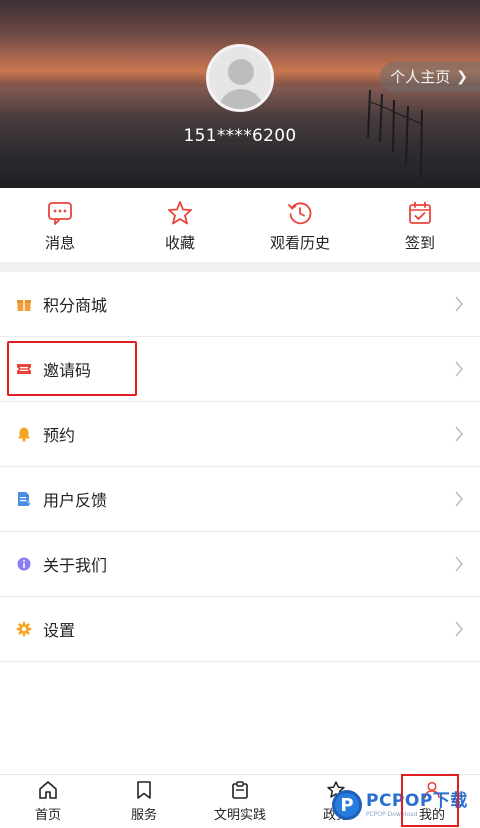 The width and height of the screenshot is (480, 828). I want to click on history-icon, so click(300, 213).